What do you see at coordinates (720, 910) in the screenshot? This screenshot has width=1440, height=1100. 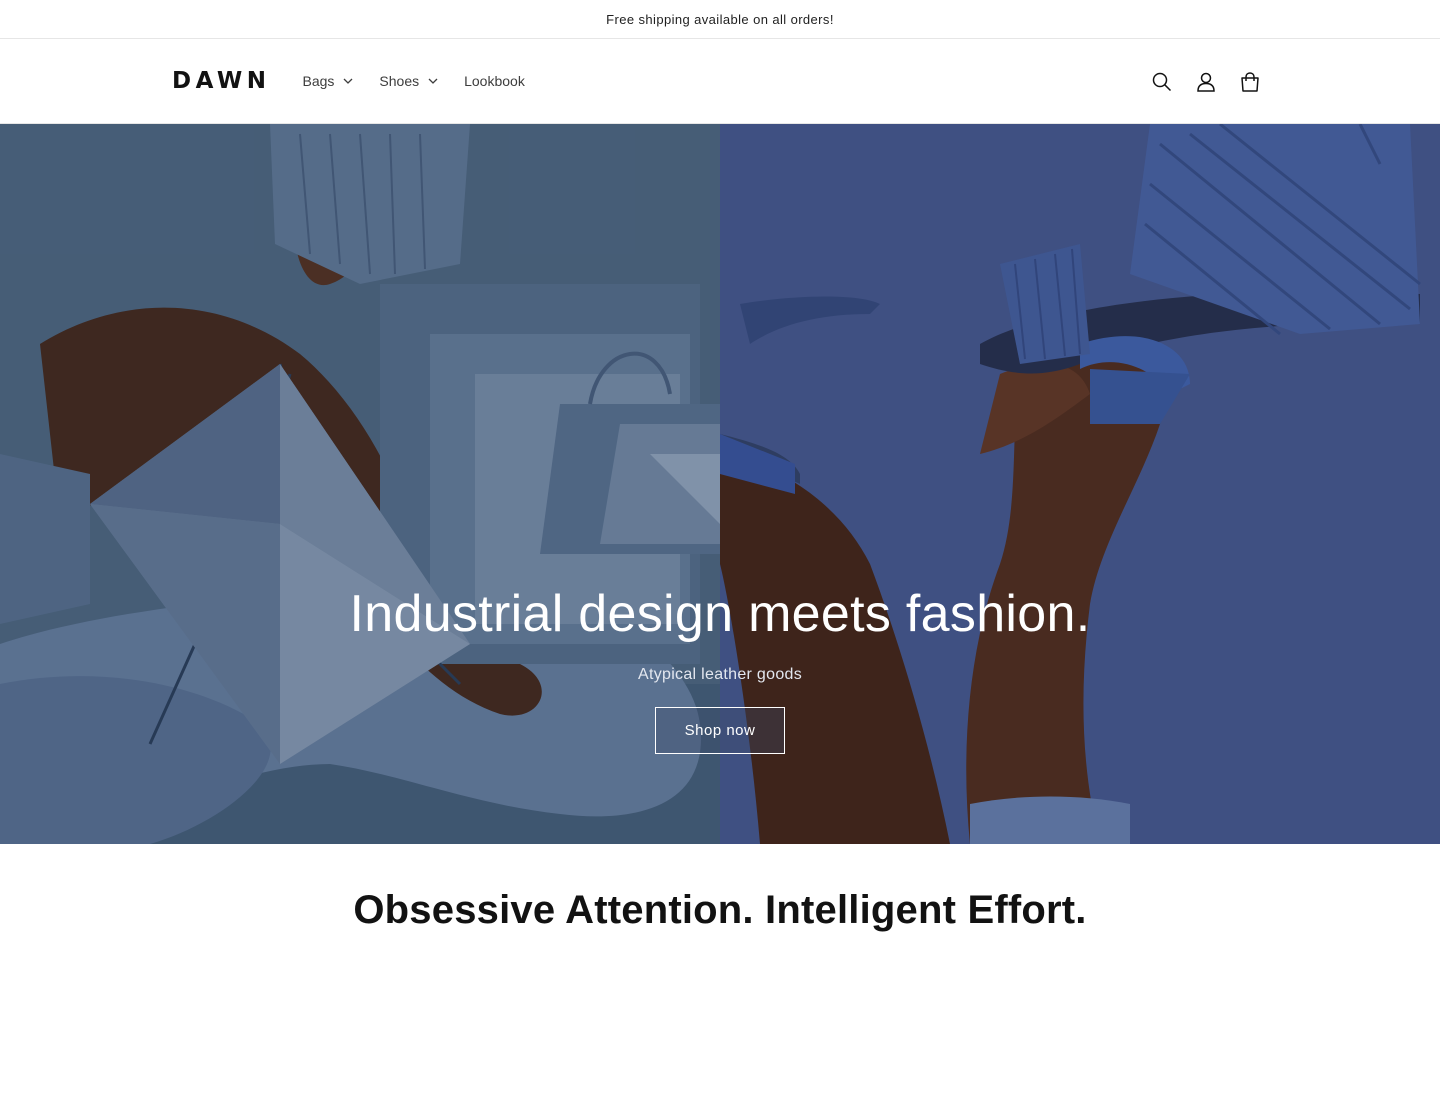 I see `section-heading: Obsessive Attention. Intelligent Effort.` at bounding box center [720, 910].